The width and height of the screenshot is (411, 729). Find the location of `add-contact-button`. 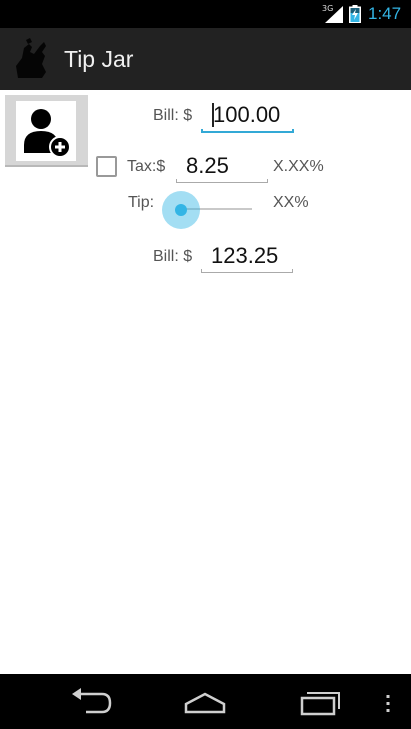

add-contact-button is located at coordinates (46, 131).